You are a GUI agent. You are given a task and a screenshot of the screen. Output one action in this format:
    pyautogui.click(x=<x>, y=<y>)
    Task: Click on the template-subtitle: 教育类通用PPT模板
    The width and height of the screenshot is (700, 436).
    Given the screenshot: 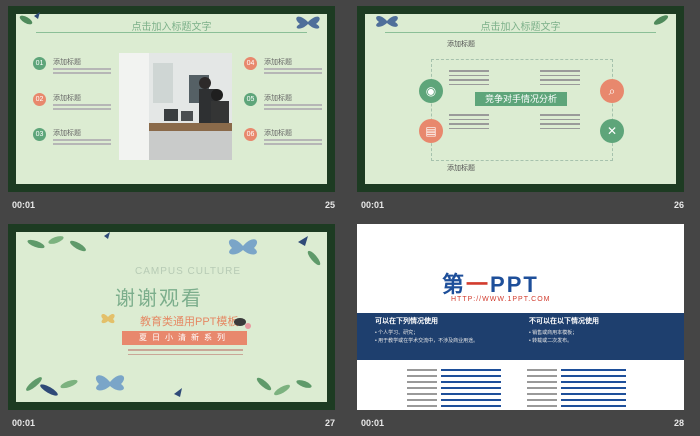 What is the action you would take?
    pyautogui.click(x=189, y=322)
    